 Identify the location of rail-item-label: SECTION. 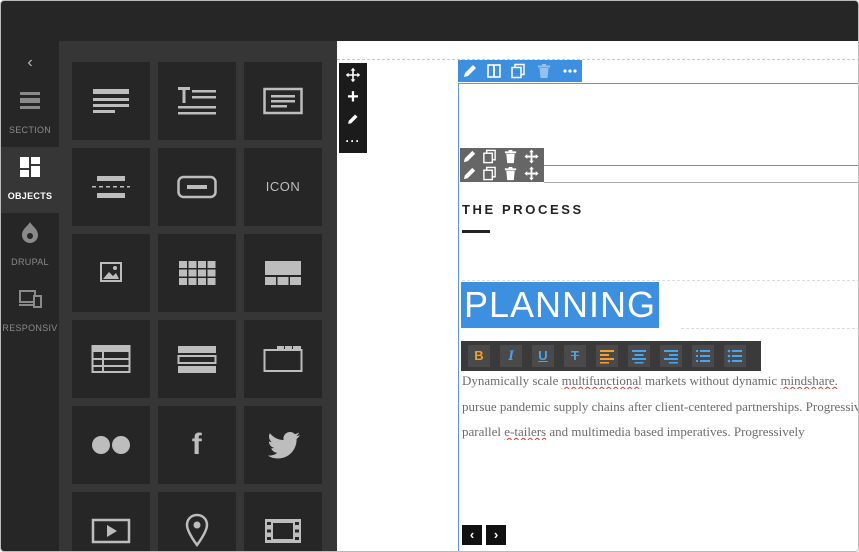
(30, 130).